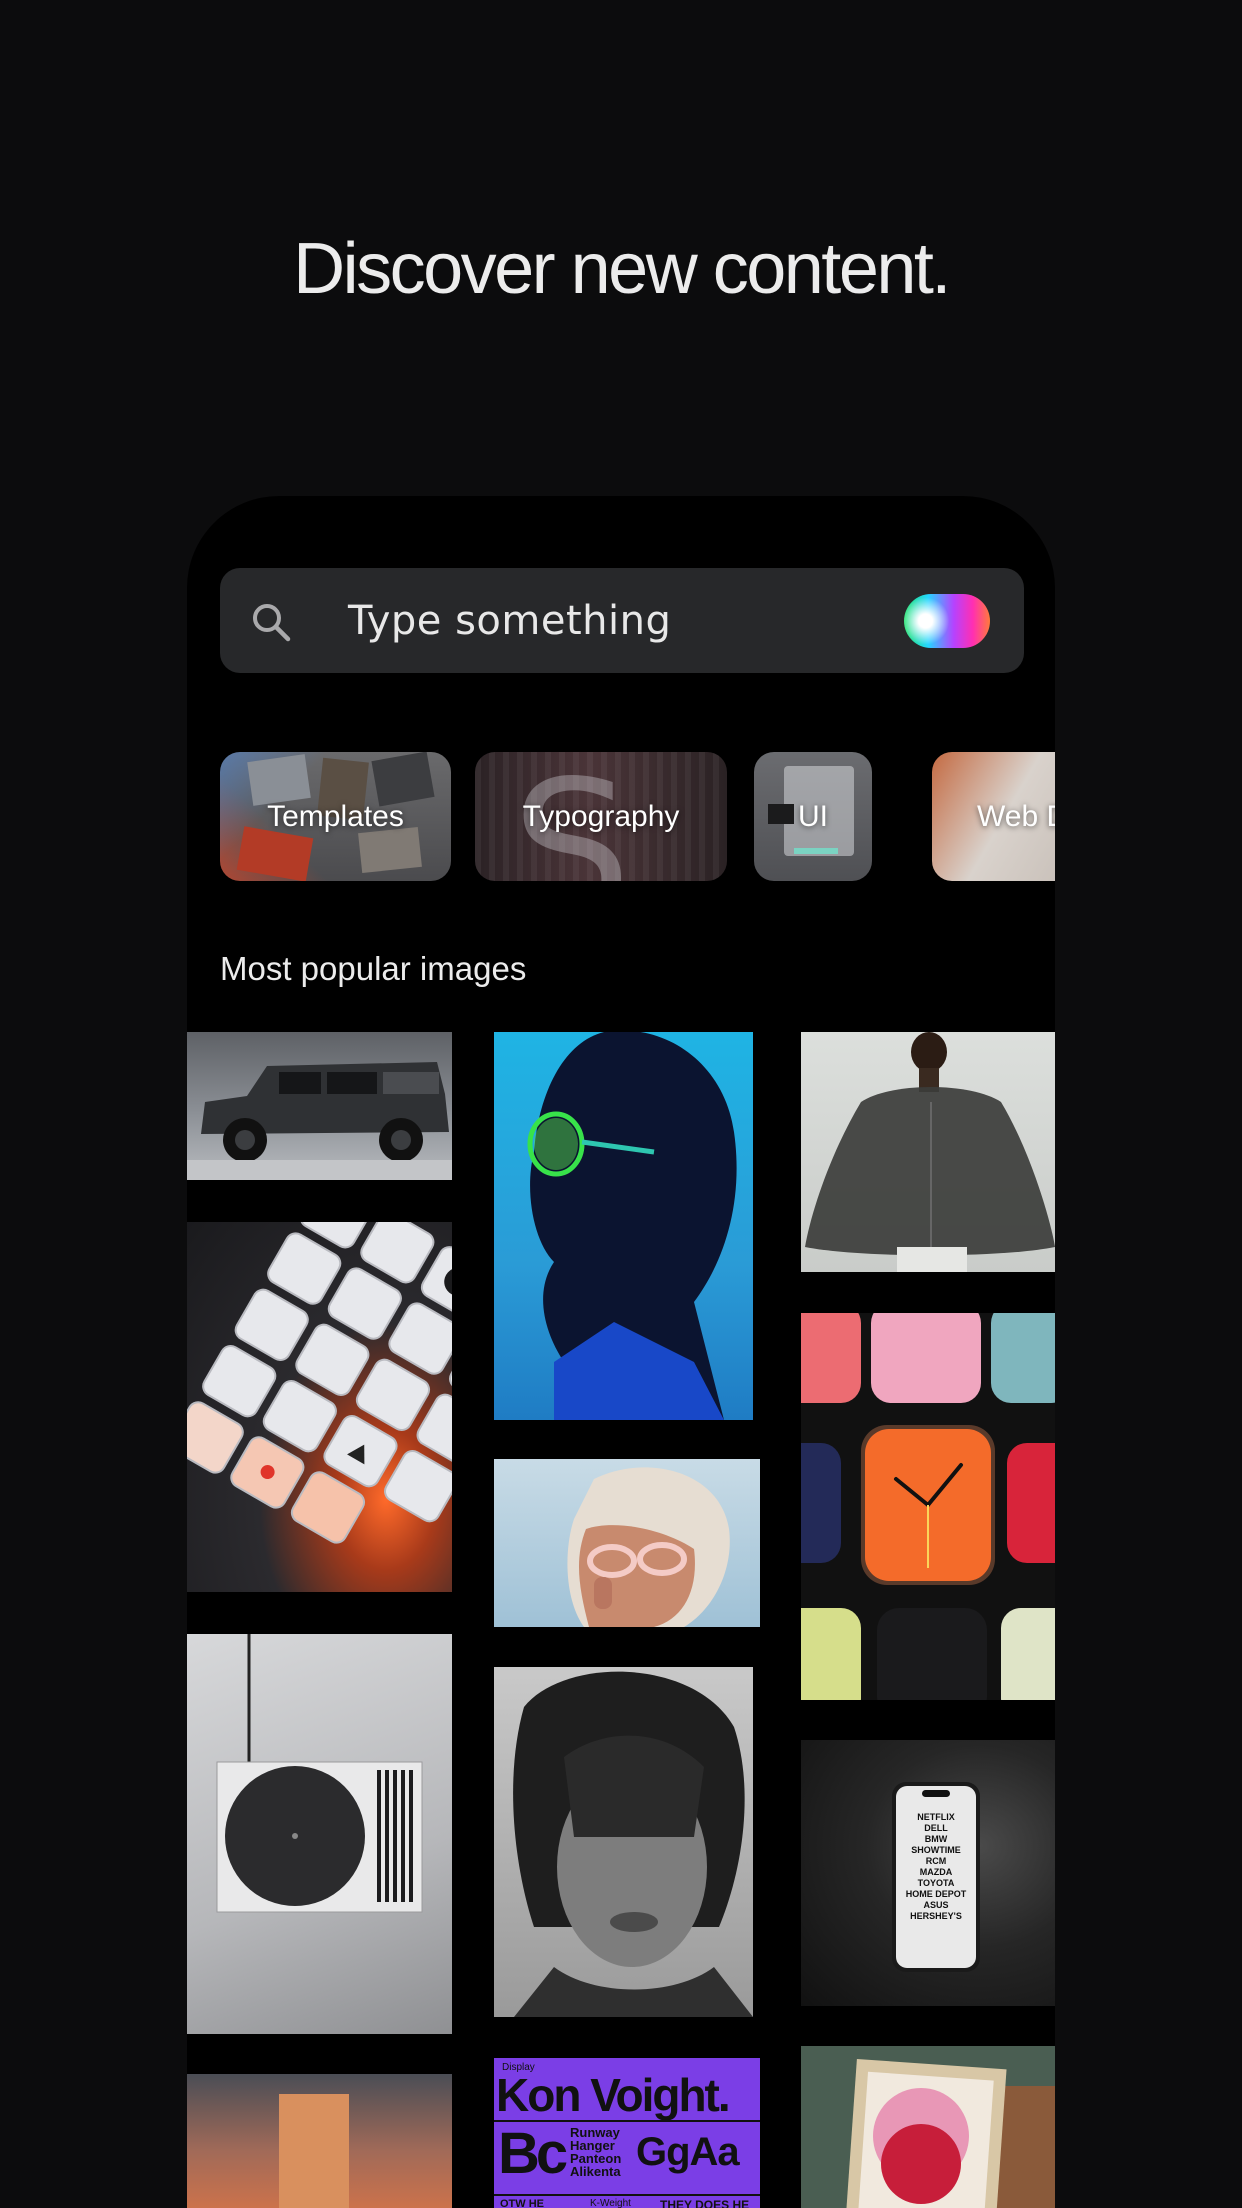 The width and height of the screenshot is (1242, 2208). What do you see at coordinates (947, 621) in the screenshot?
I see `gradient-orb-icon` at bounding box center [947, 621].